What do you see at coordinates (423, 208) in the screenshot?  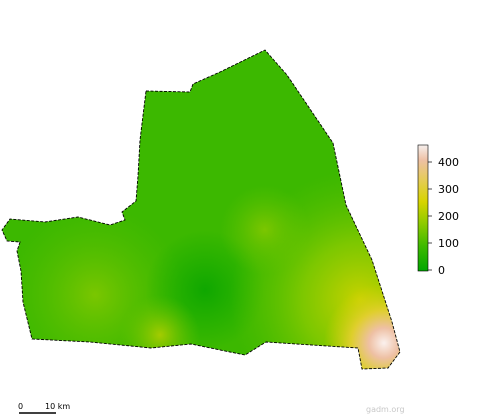 I see `legend-color-bar` at bounding box center [423, 208].